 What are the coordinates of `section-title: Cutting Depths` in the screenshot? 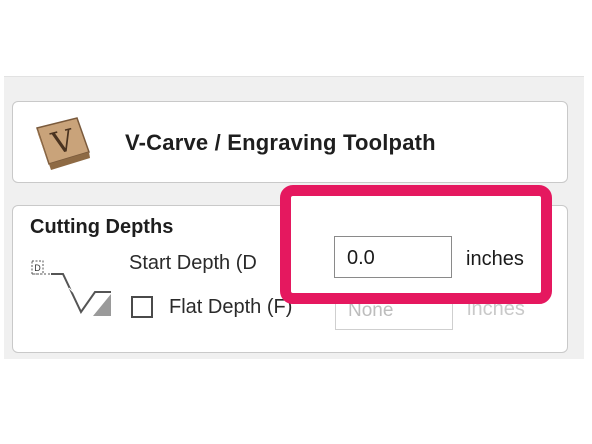 It's located at (102, 227).